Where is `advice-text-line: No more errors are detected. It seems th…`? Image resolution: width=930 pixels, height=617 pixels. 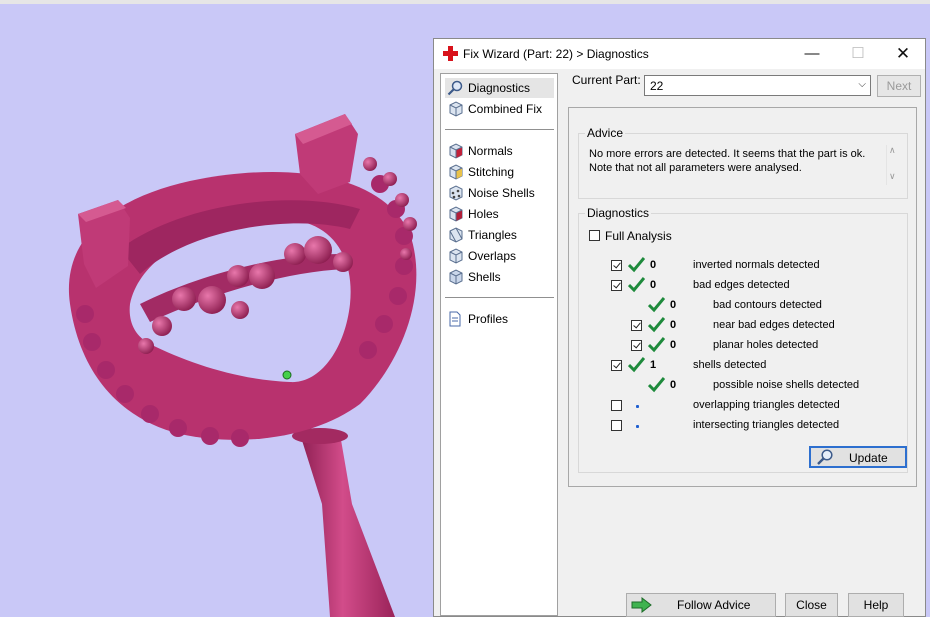
advice-text-line: No more errors are detected. It seems th… is located at coordinates (727, 154).